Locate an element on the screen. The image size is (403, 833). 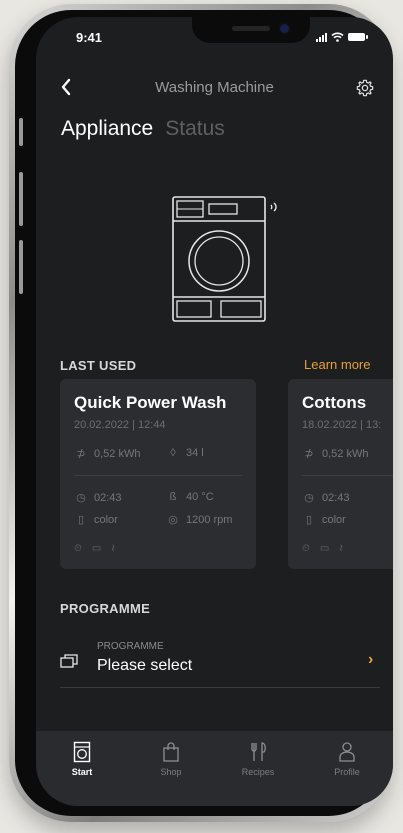
wifi-icon is located at coordinates (337, 37).